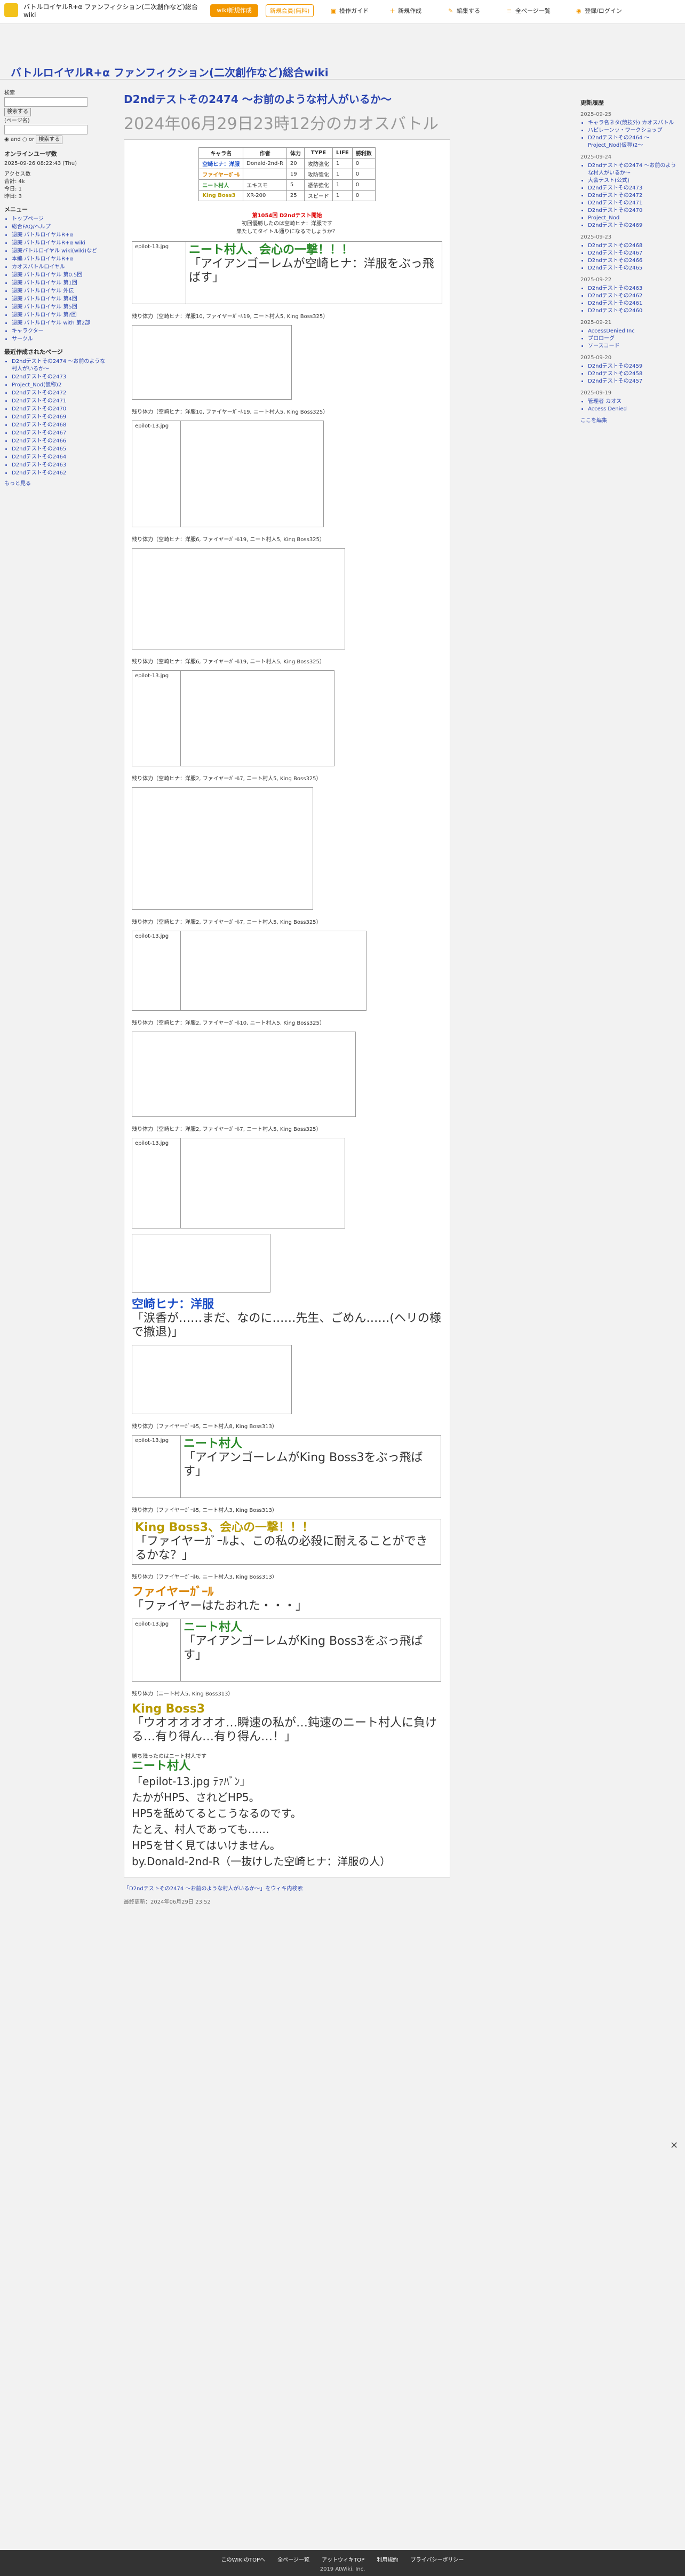  Describe the element at coordinates (167, 1902) in the screenshot. I see `last-updated: 最終更新：2024年06月29日 23:52` at that location.